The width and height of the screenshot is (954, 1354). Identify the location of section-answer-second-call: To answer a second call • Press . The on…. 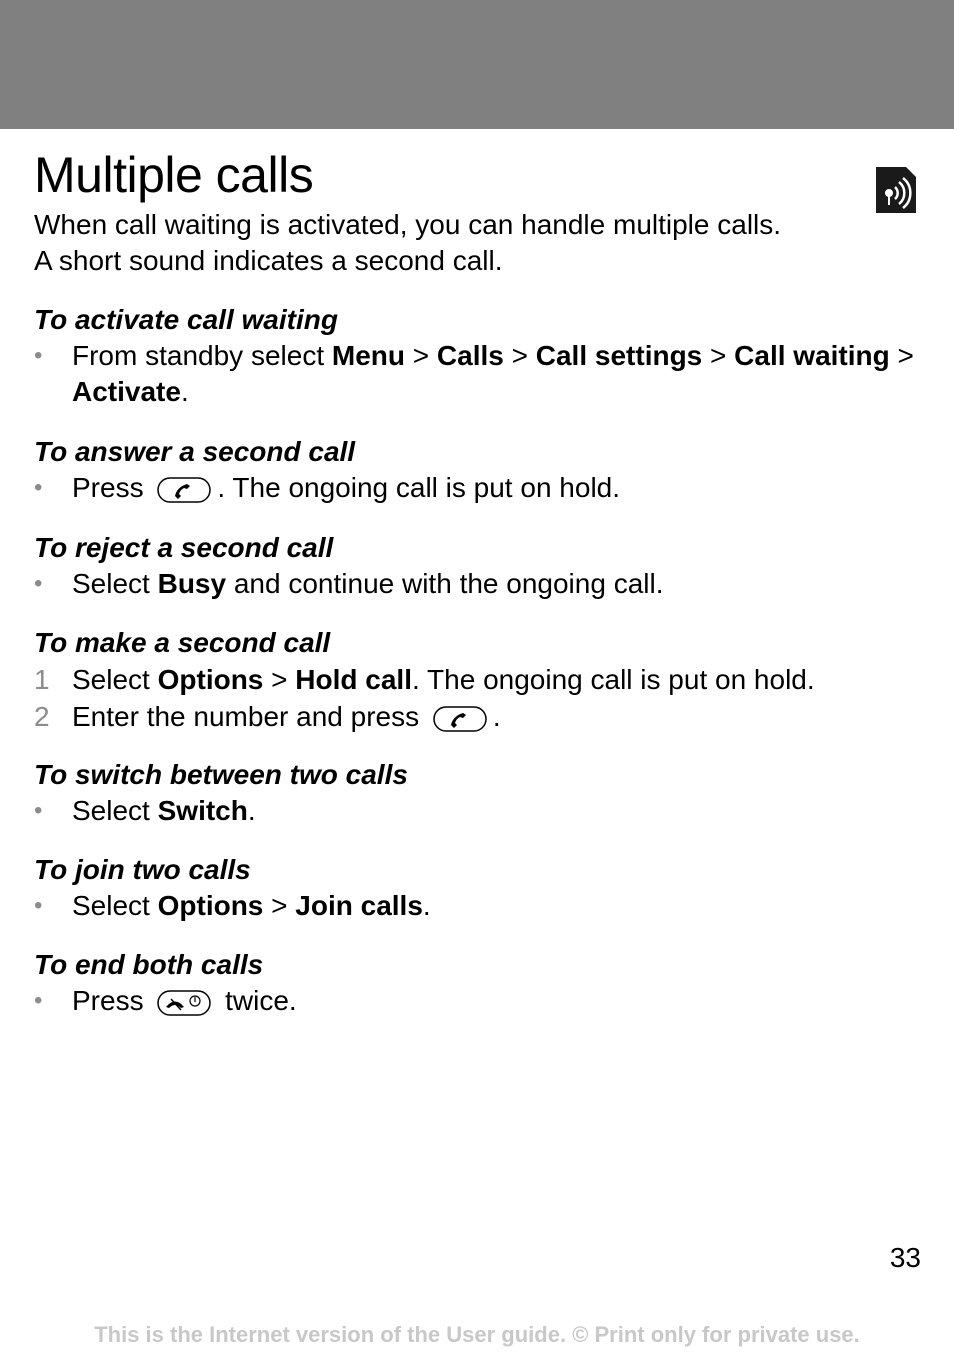
(479, 470).